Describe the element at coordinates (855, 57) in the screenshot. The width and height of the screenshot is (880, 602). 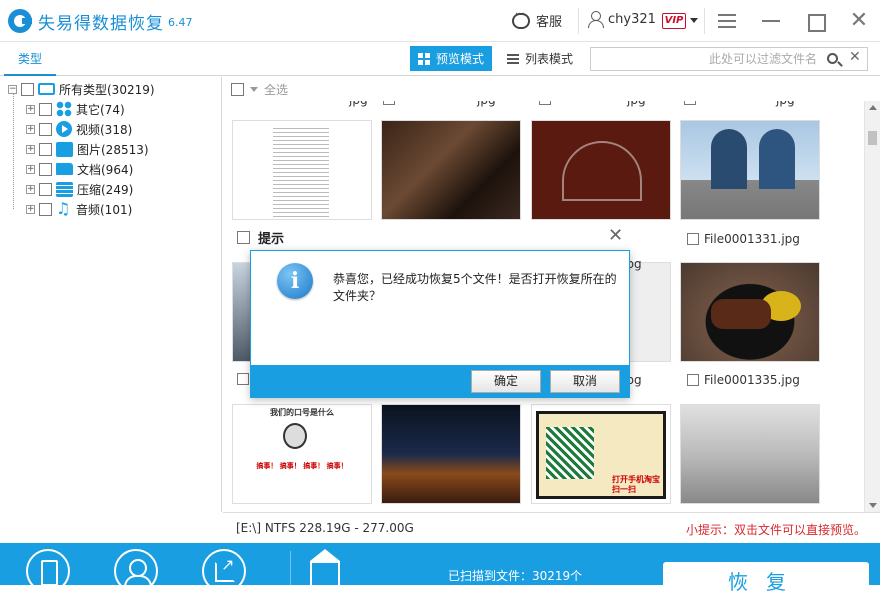
I see `clear-icon: ✕` at that location.